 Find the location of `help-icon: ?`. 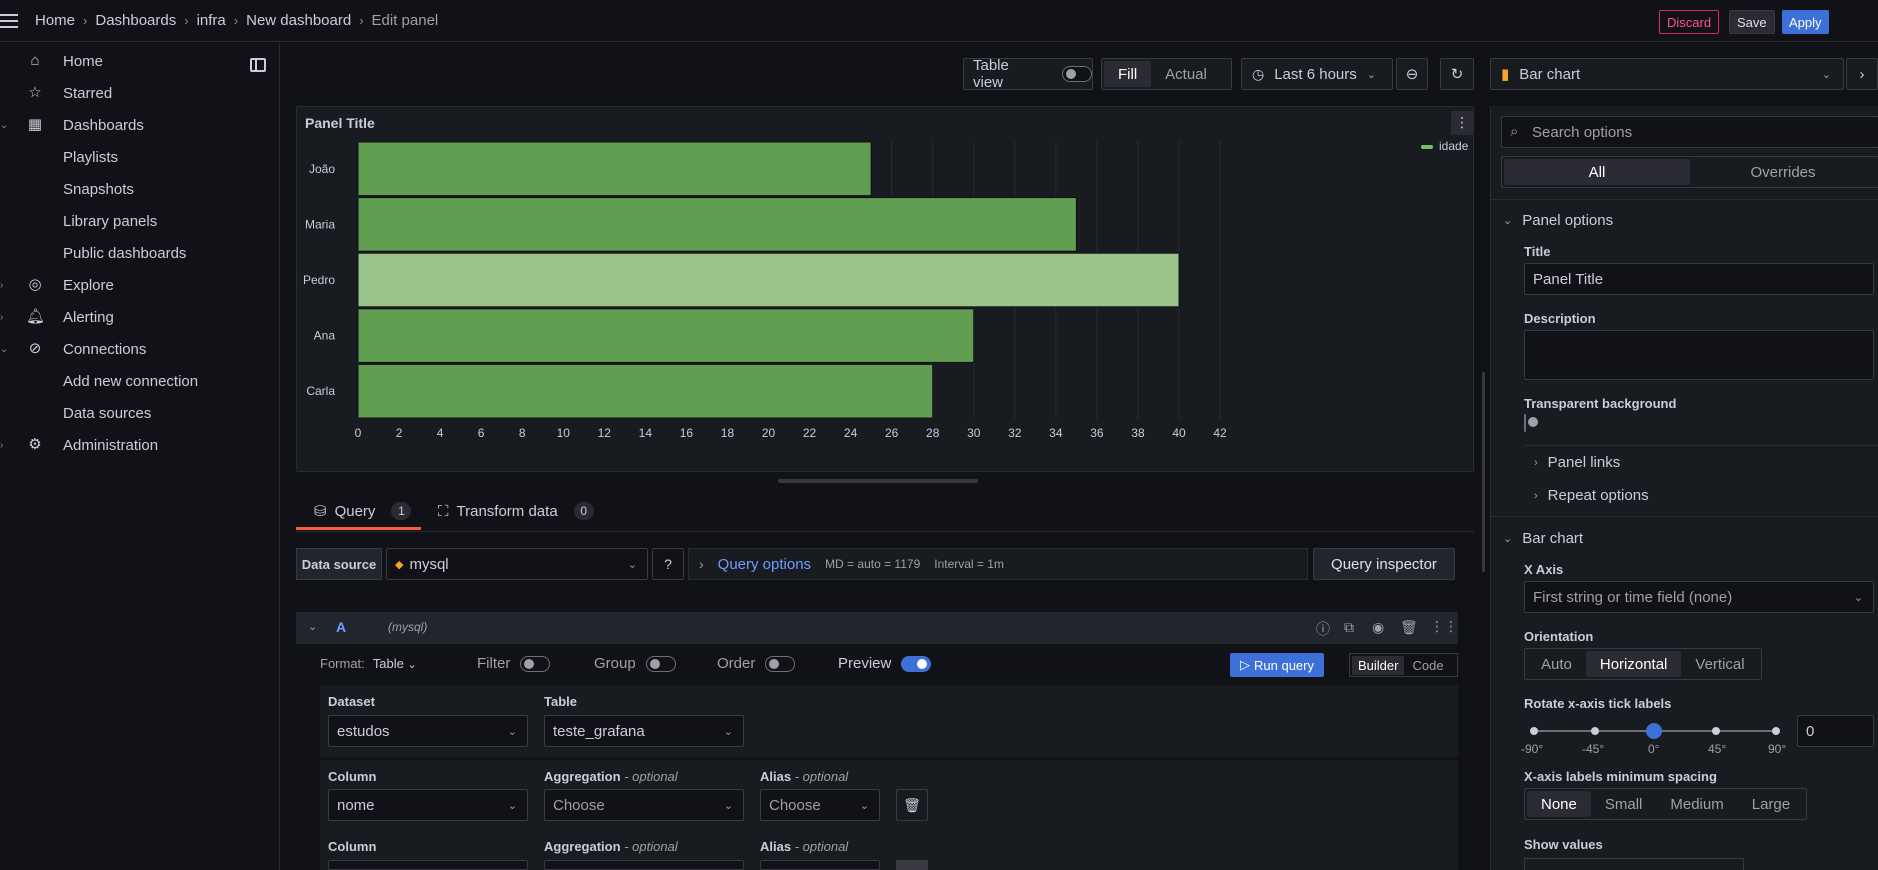

help-icon: ? is located at coordinates (668, 564).